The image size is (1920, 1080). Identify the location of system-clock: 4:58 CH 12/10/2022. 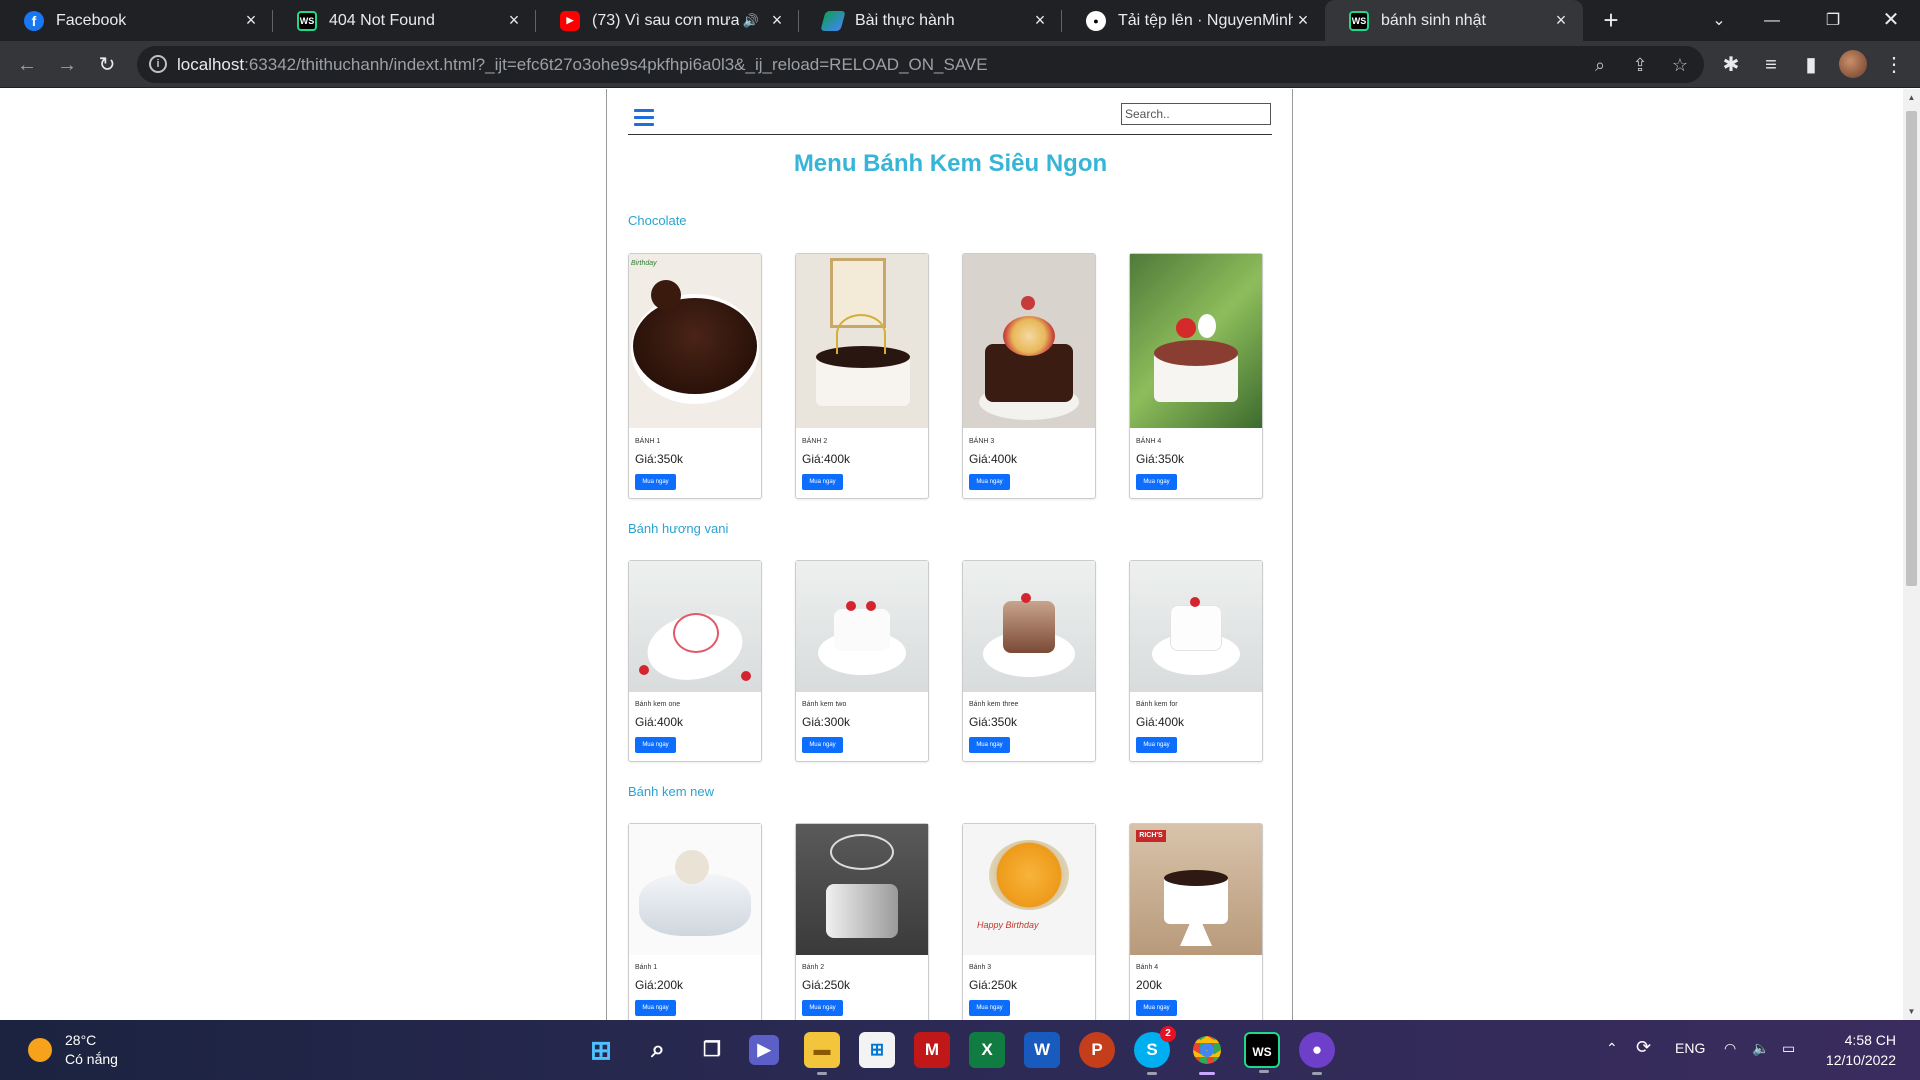
(1859, 1050).